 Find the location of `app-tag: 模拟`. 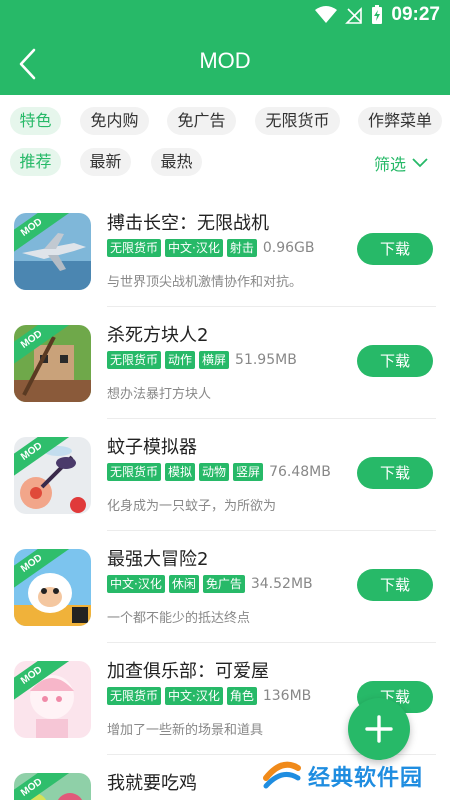

app-tag: 模拟 is located at coordinates (180, 472).